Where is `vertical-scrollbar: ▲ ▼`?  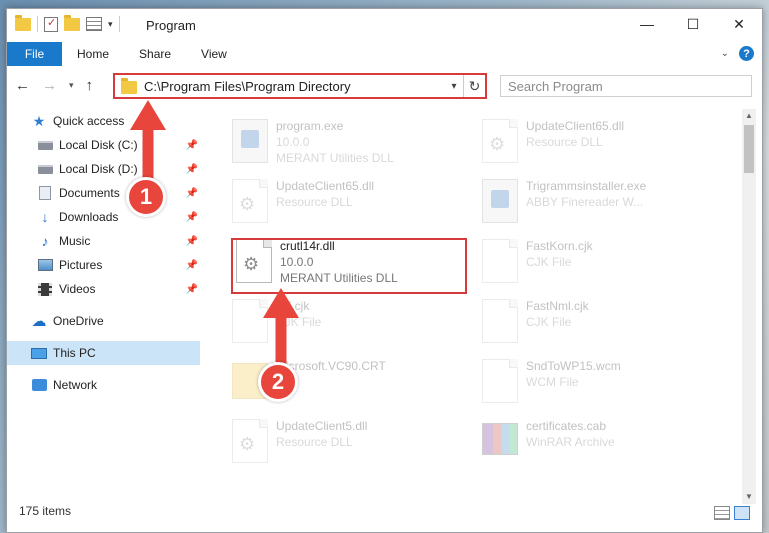 vertical-scrollbar: ▲ ▼ is located at coordinates (749, 306).